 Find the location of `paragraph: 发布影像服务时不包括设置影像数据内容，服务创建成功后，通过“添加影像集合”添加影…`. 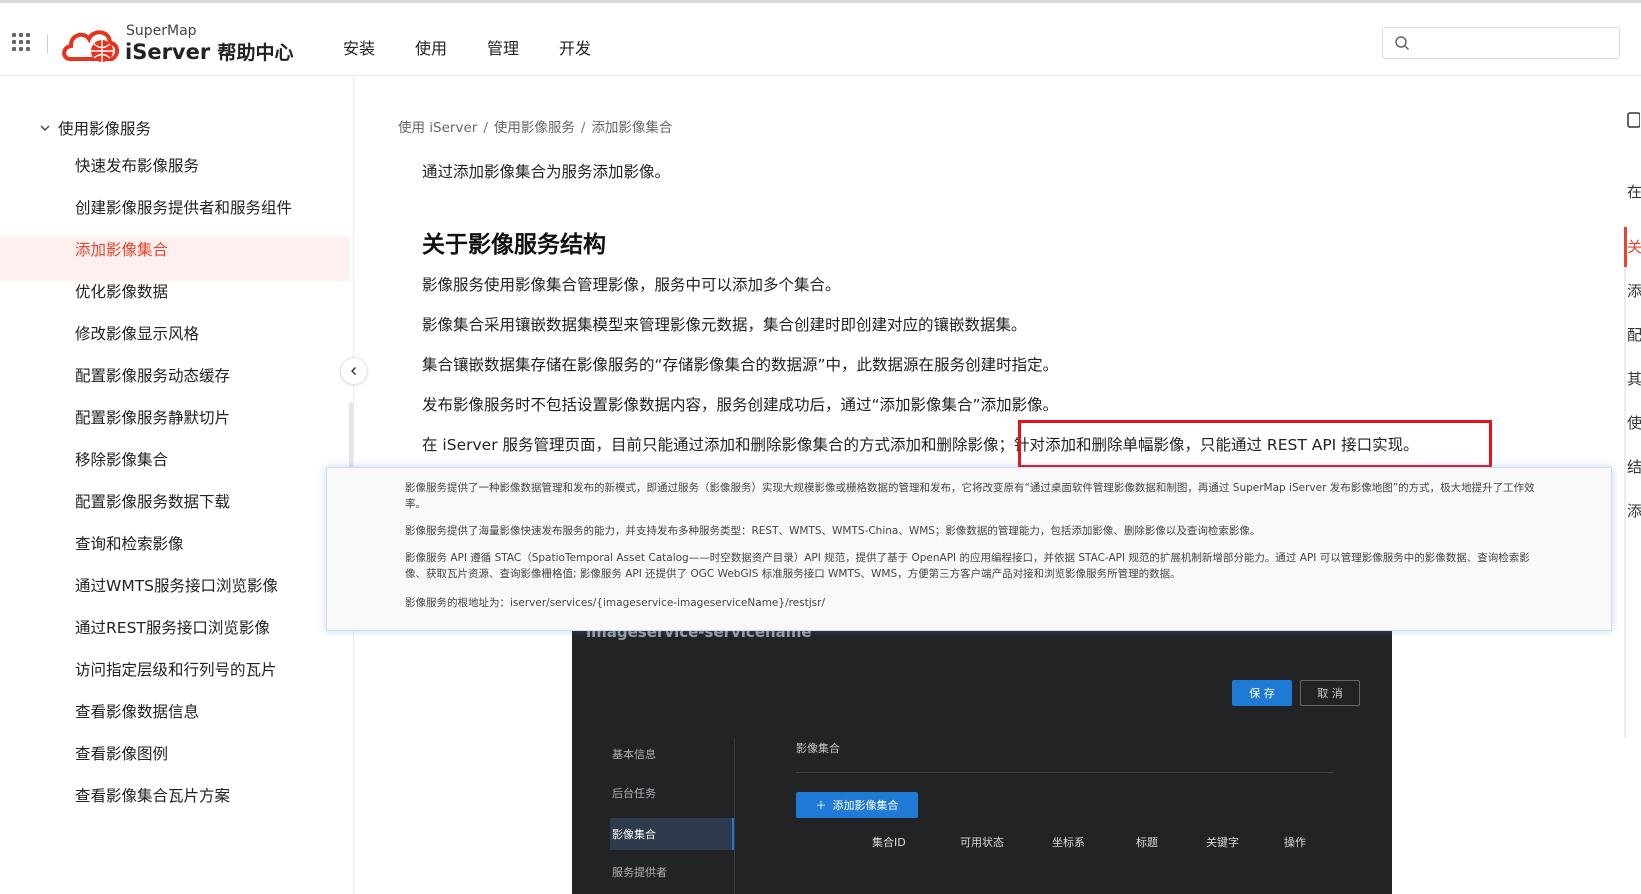

paragraph: 发布影像服务时不包括设置影像数据内容，服务创建成功后，通过“添加影像集合”添加影… is located at coordinates (740, 405).